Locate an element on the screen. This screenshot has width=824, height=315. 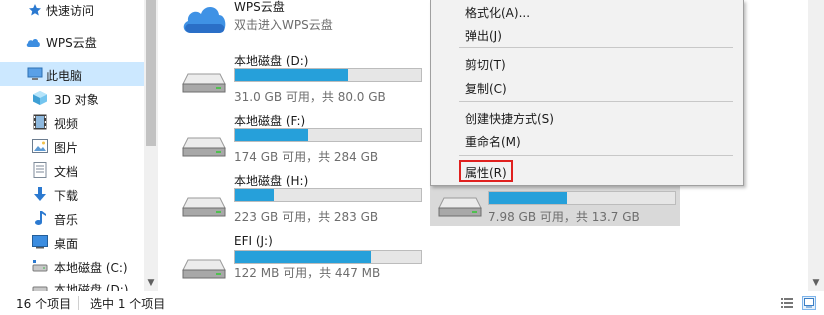
menu-item-cut: 剪切(T) is located at coordinates (485, 64).